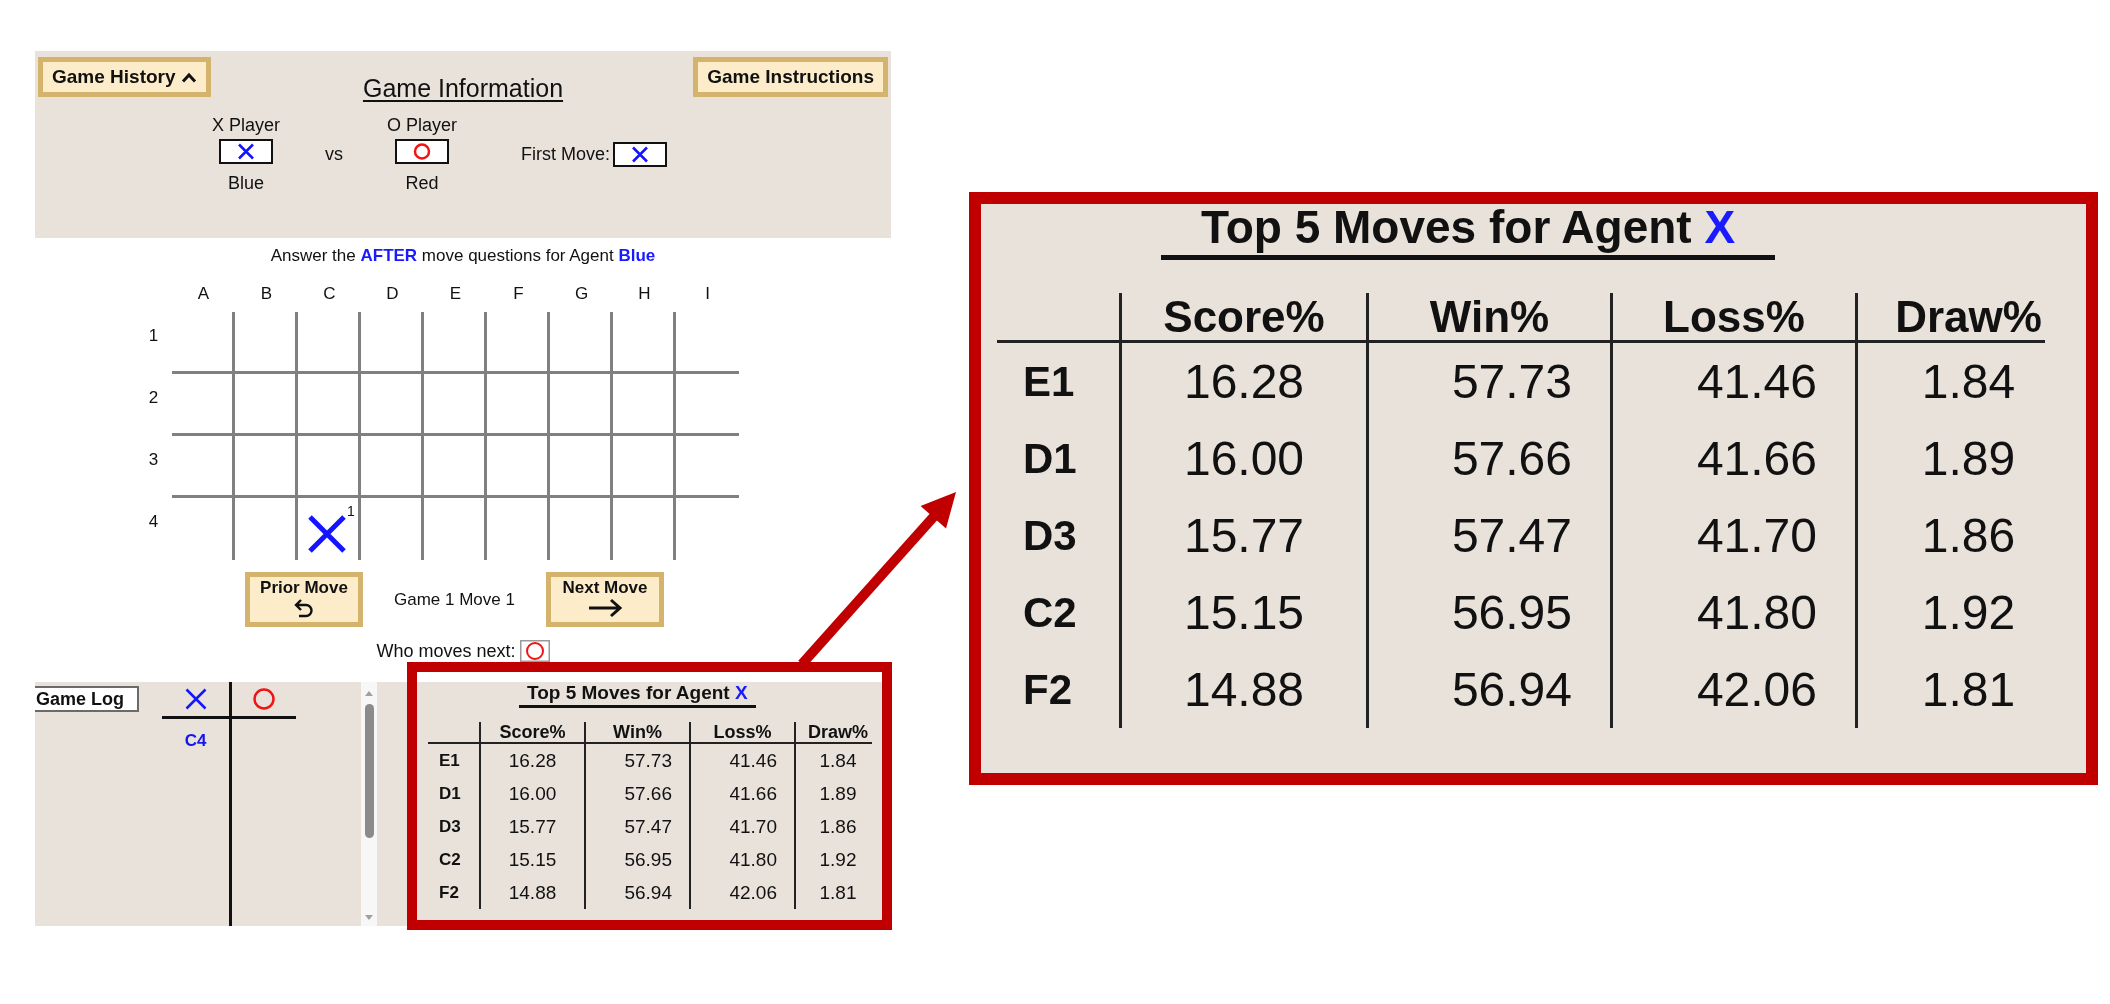 The image size is (2110, 1004). What do you see at coordinates (455, 294) in the screenshot?
I see `column-label: E` at bounding box center [455, 294].